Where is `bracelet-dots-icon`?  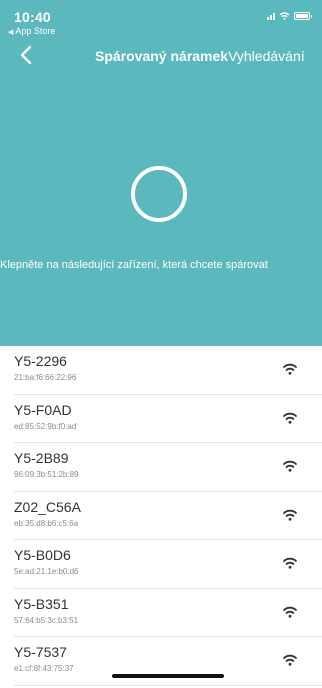 bracelet-dots-icon is located at coordinates (160, 172).